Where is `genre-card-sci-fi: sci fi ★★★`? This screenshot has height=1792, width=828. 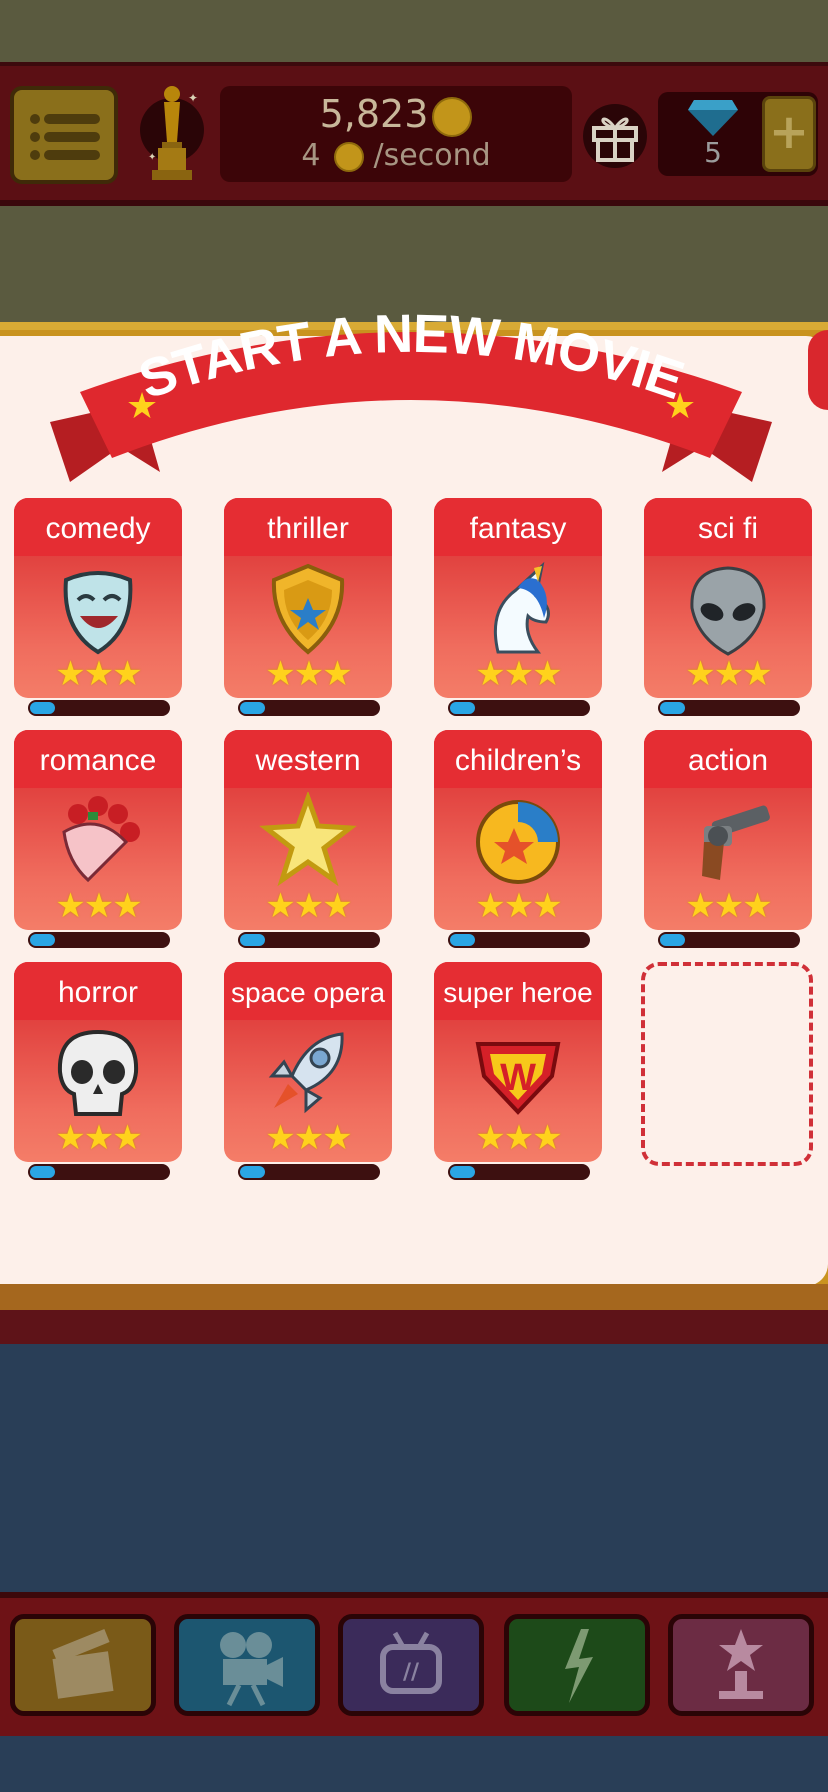 genre-card-sci-fi: sci fi ★★★ is located at coordinates (728, 598).